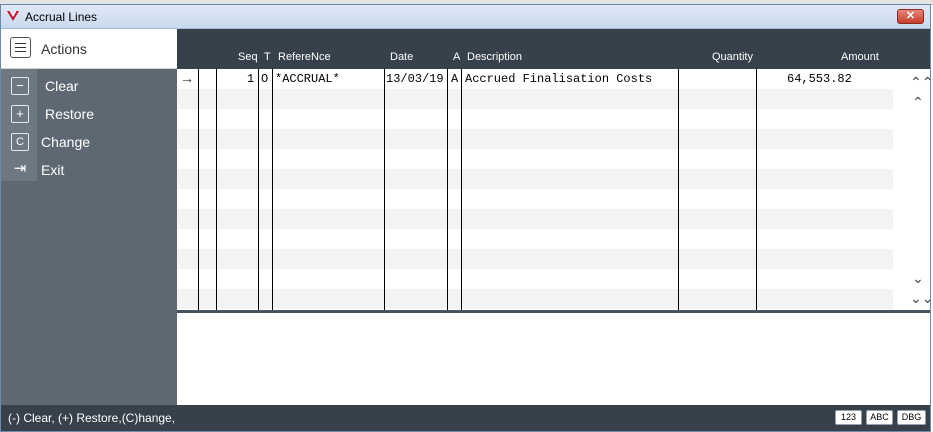  What do you see at coordinates (465, 17) in the screenshot?
I see `title-bar: Accrual Lines ✕` at bounding box center [465, 17].